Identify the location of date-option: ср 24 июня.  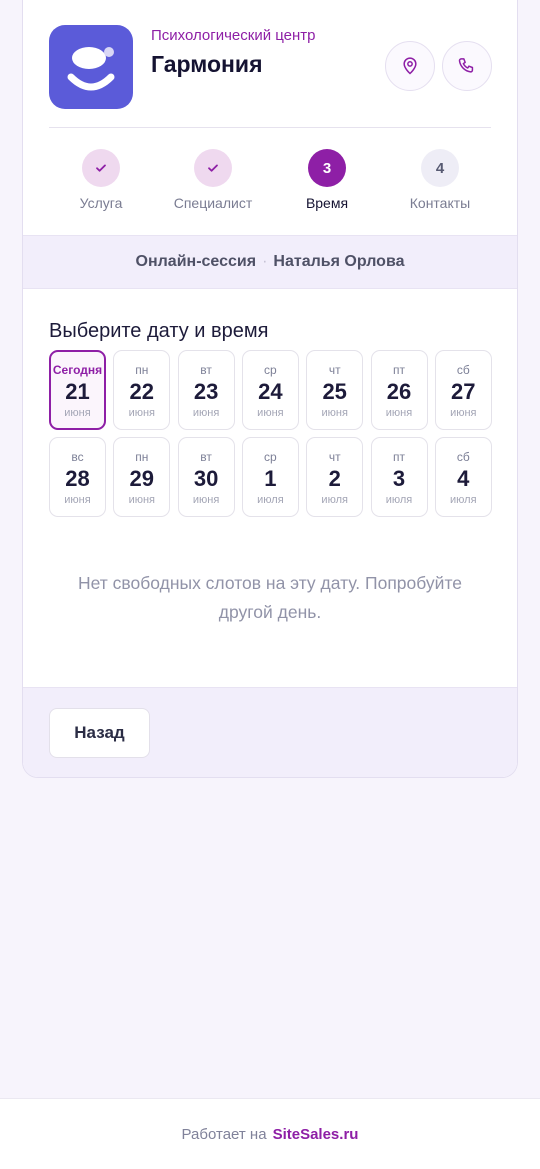
(270, 390).